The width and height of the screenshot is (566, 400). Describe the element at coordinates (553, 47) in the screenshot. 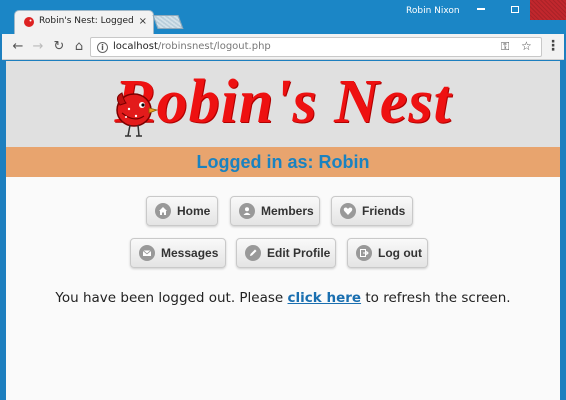

I see `browser-menu-icon: ⋮` at that location.